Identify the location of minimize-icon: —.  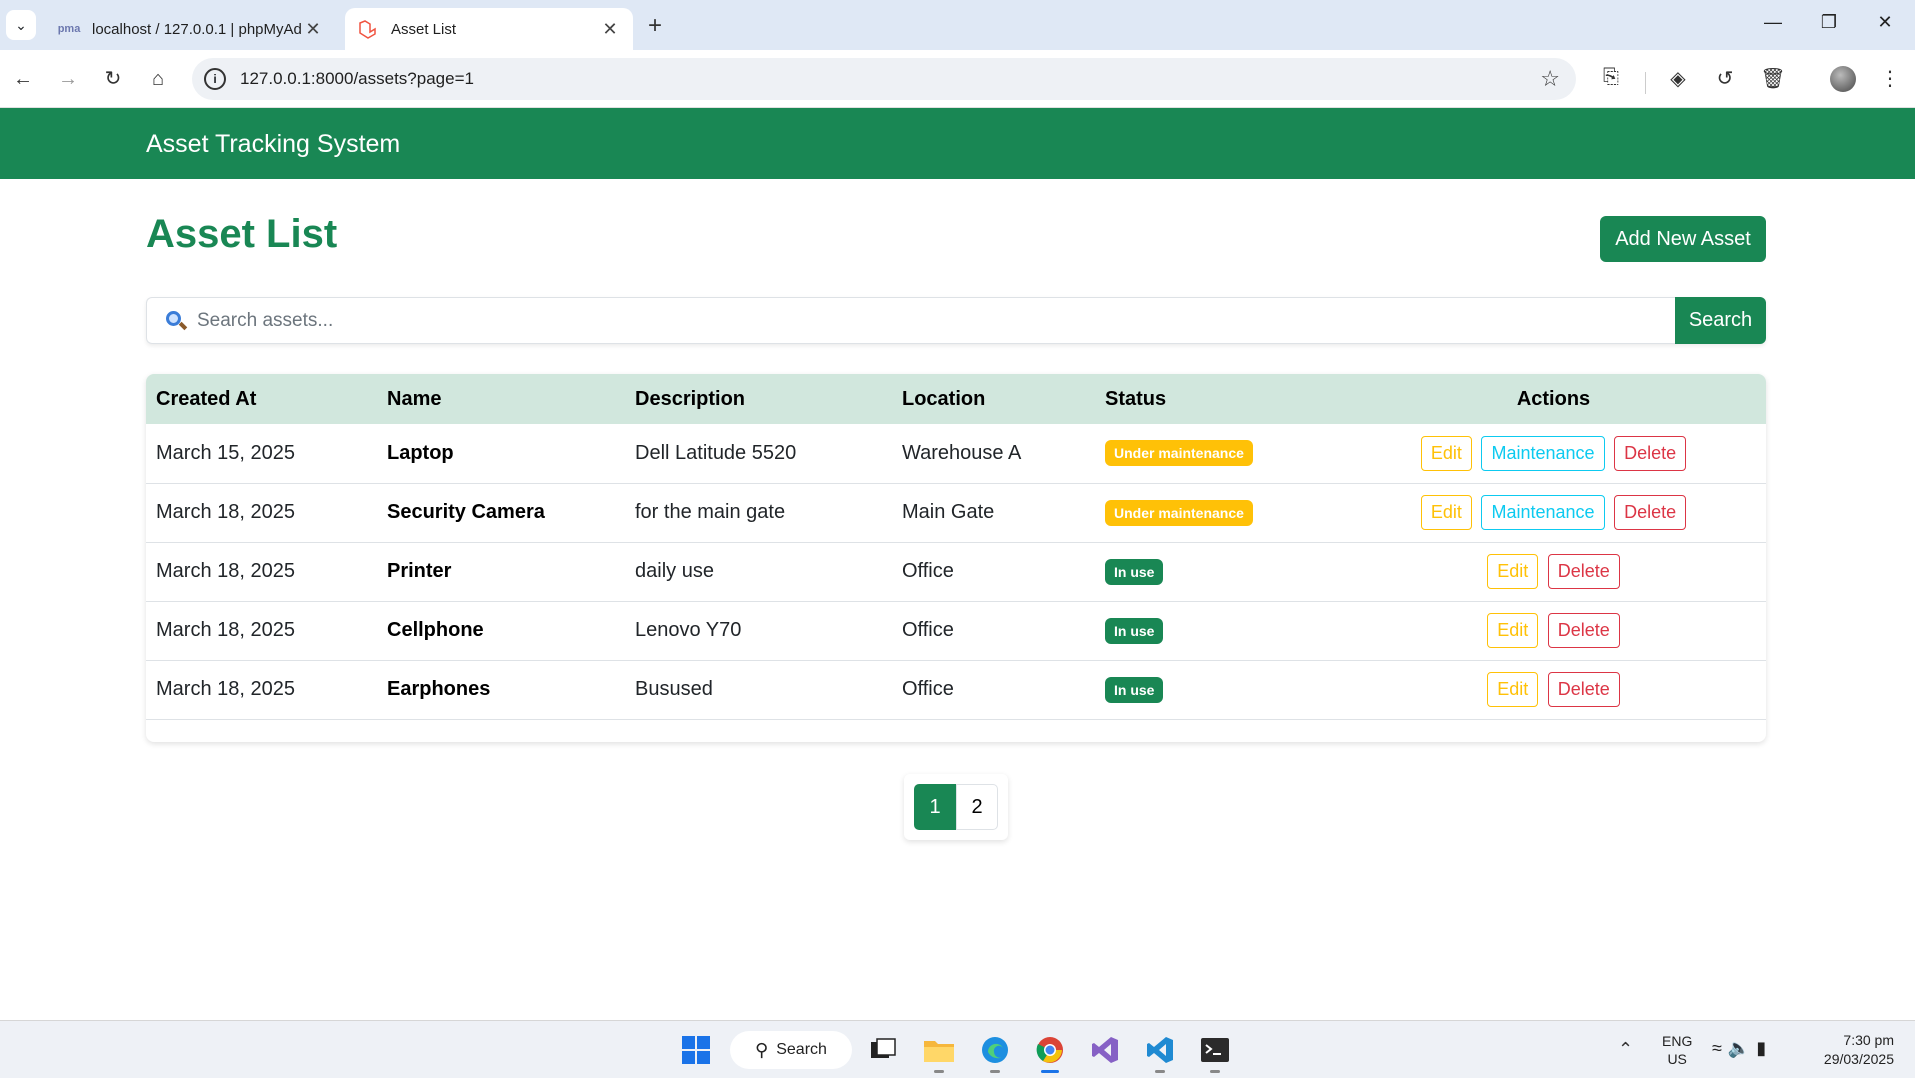
(1773, 22).